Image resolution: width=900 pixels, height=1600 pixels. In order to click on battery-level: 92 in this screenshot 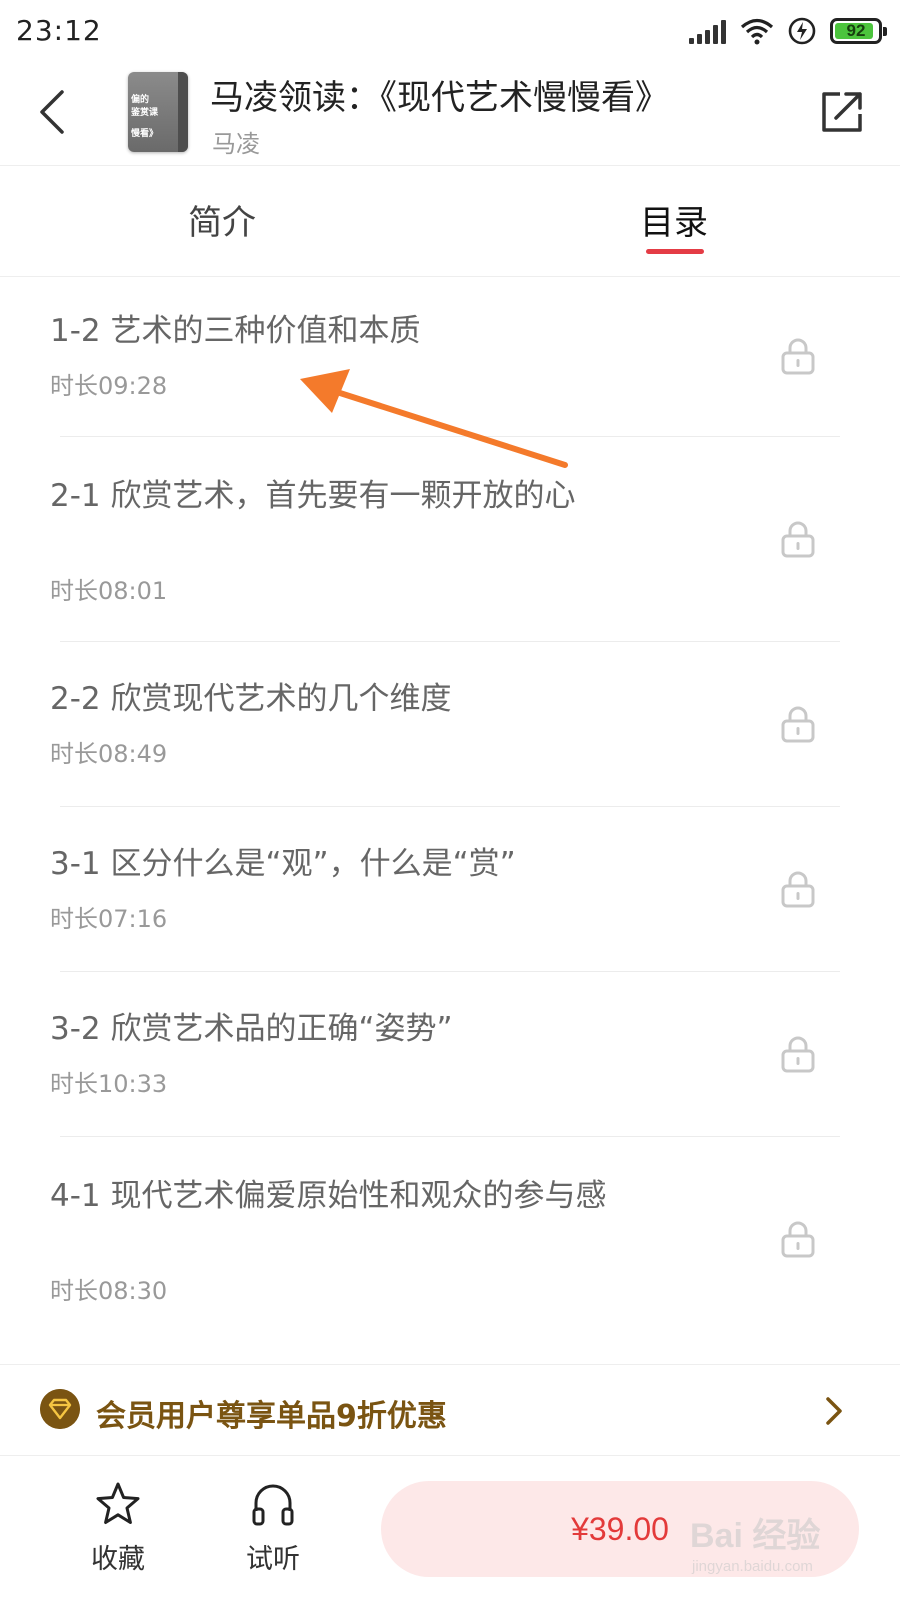, I will do `click(856, 30)`.